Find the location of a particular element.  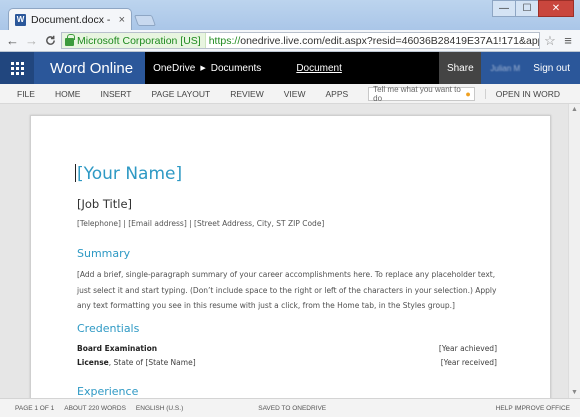

lightbulb-icon: ● is located at coordinates (468, 93).